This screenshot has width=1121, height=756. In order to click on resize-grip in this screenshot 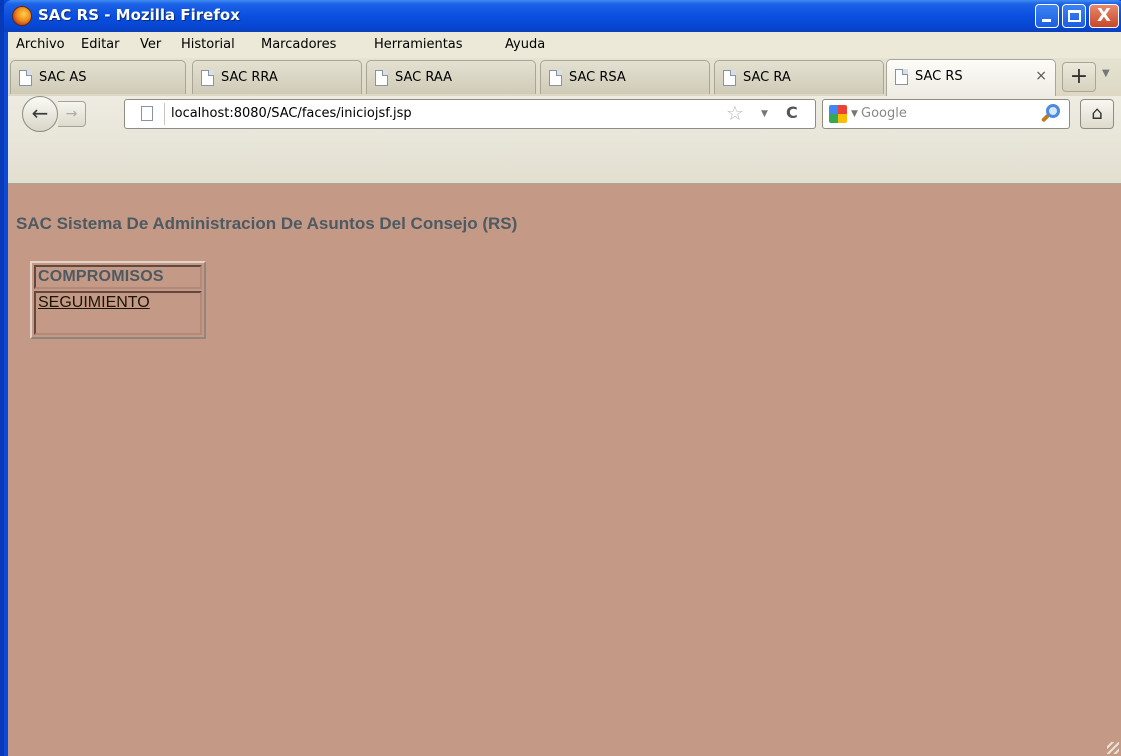, I will do `click(1113, 748)`.